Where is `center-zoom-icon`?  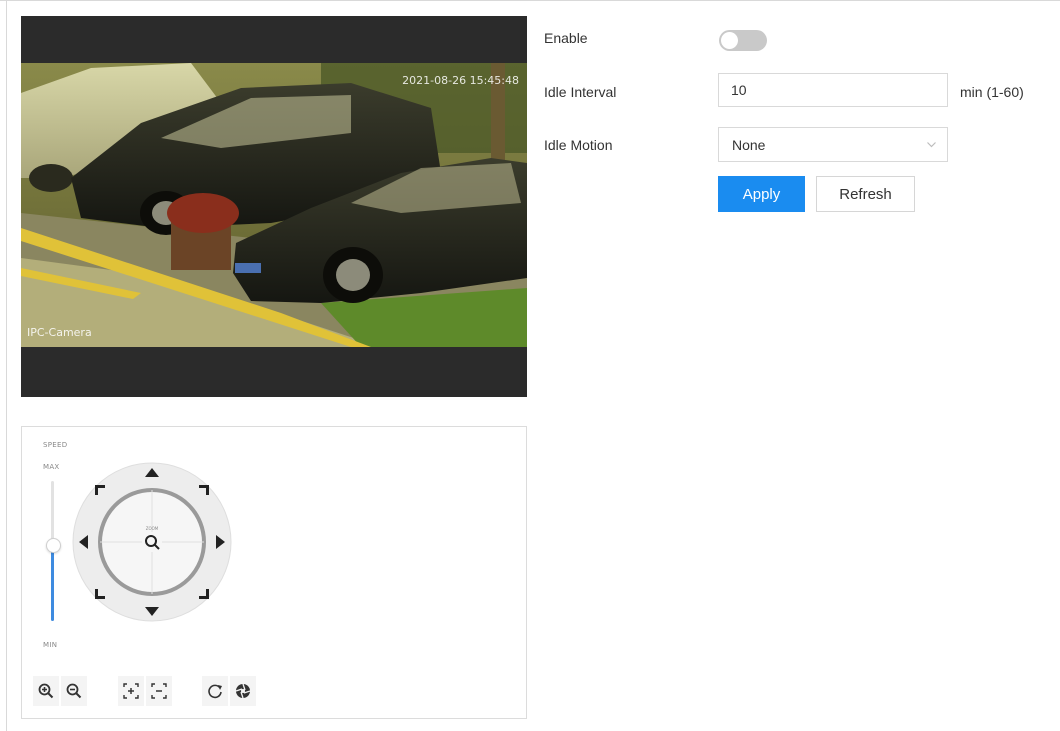
center-zoom-icon is located at coordinates (152, 542).